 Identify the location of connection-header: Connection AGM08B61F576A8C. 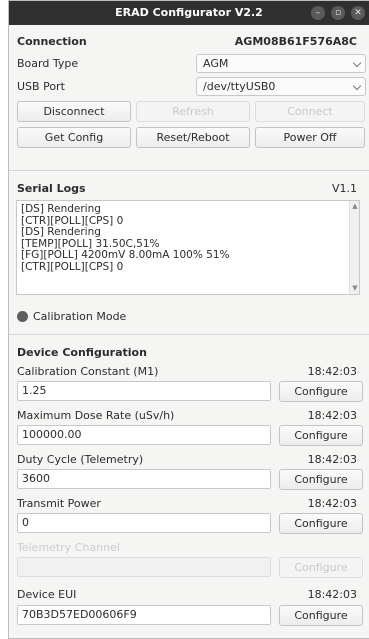
(190, 41).